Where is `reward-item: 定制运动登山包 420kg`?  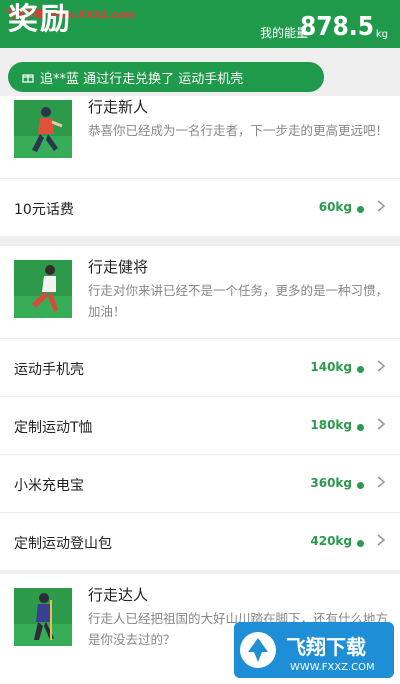
reward-item: 定制运动登山包 420kg is located at coordinates (200, 541).